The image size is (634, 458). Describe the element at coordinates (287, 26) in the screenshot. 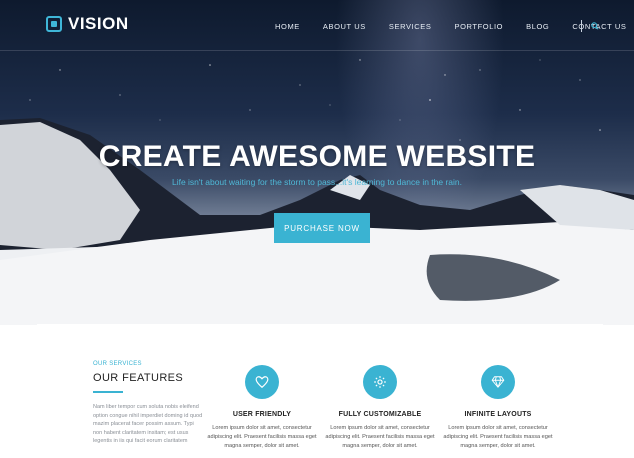

I see `nav-item-home: HOME` at that location.